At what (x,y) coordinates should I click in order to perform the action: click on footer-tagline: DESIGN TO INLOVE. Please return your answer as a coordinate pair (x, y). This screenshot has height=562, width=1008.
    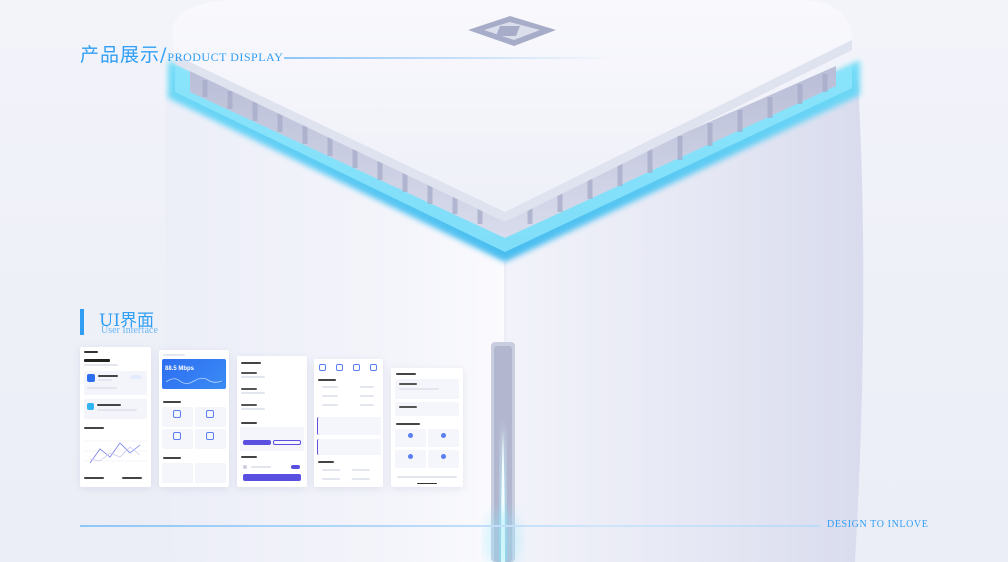
    Looking at the image, I should click on (878, 524).